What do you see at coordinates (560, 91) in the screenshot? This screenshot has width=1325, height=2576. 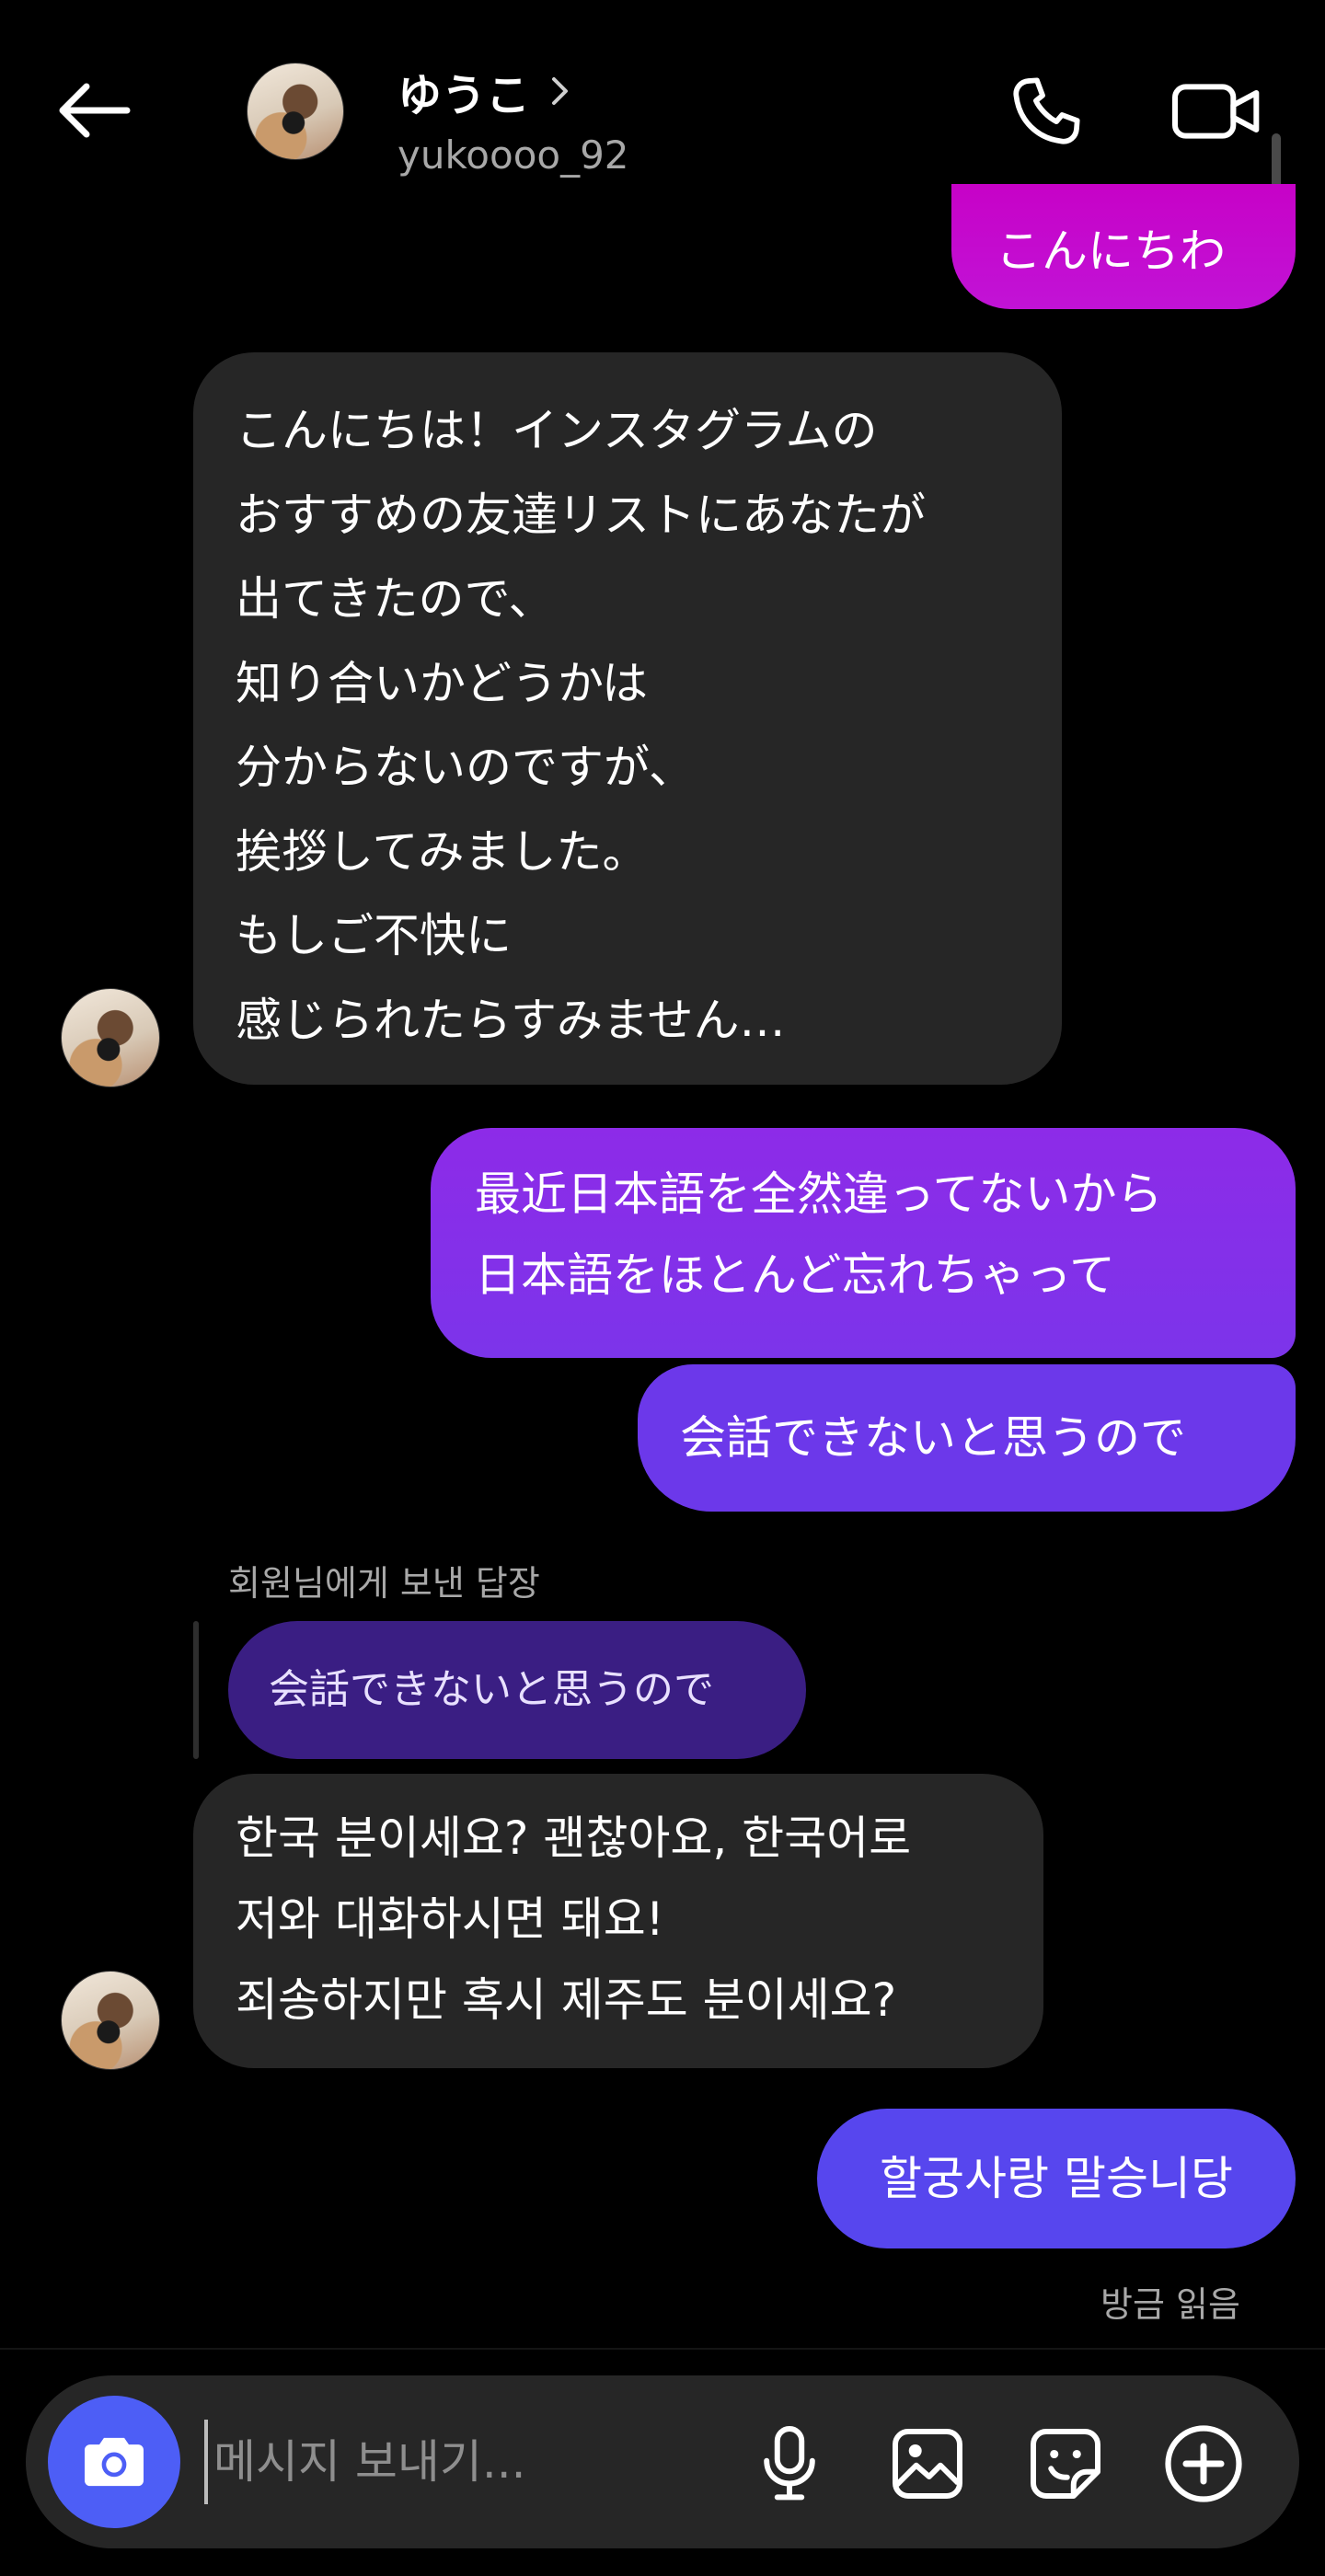 I see `chevron-right-icon` at bounding box center [560, 91].